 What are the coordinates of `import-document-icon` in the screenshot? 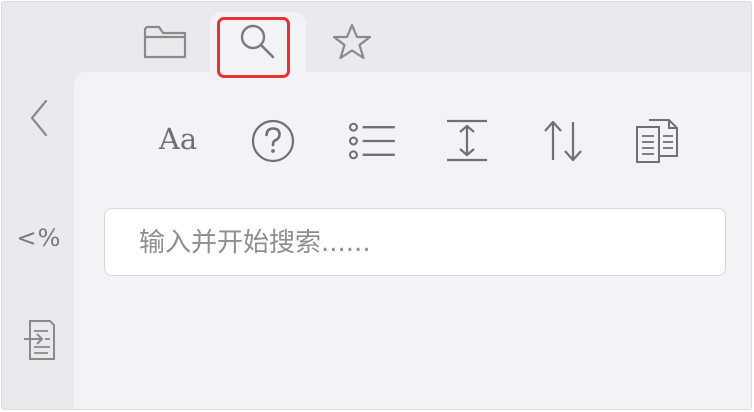 It's located at (39, 340).